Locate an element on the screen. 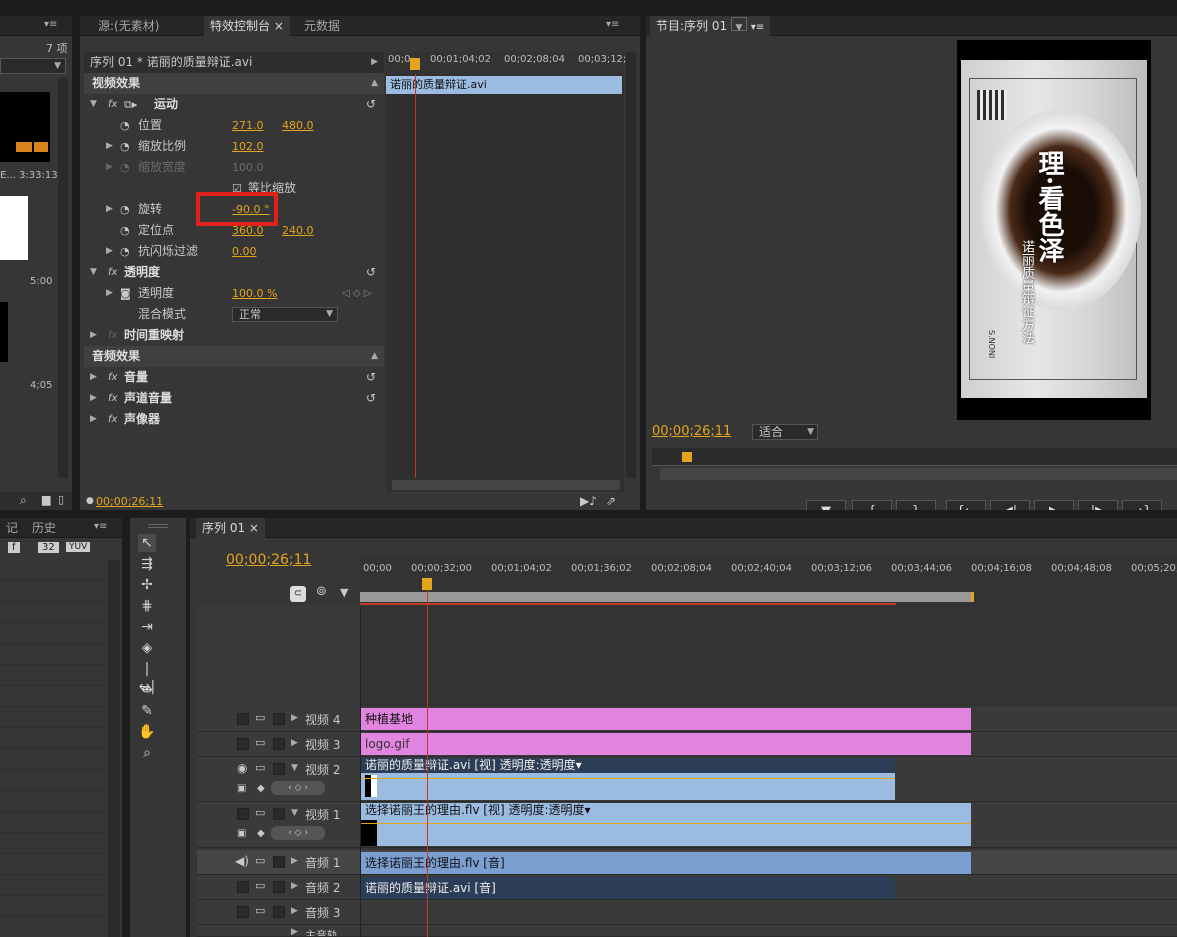  position-y-value: 480.0 is located at coordinates (298, 125).